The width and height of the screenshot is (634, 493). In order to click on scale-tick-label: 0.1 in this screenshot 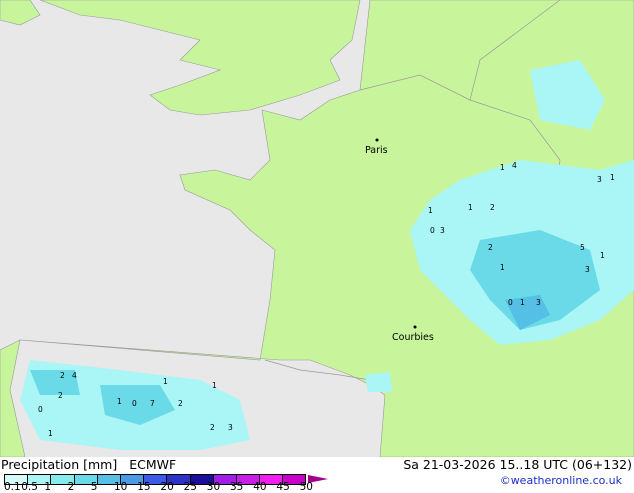, I will do `click(12, 487)`.